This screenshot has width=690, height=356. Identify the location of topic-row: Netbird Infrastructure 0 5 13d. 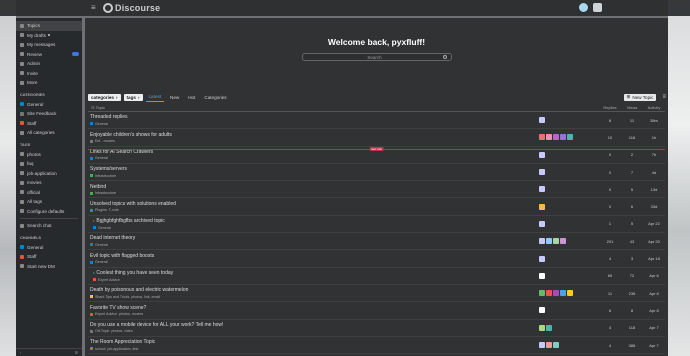
(376, 190).